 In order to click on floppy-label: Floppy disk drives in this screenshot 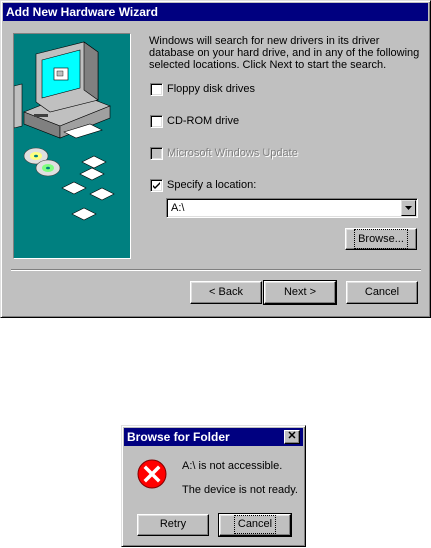, I will do `click(211, 89)`.